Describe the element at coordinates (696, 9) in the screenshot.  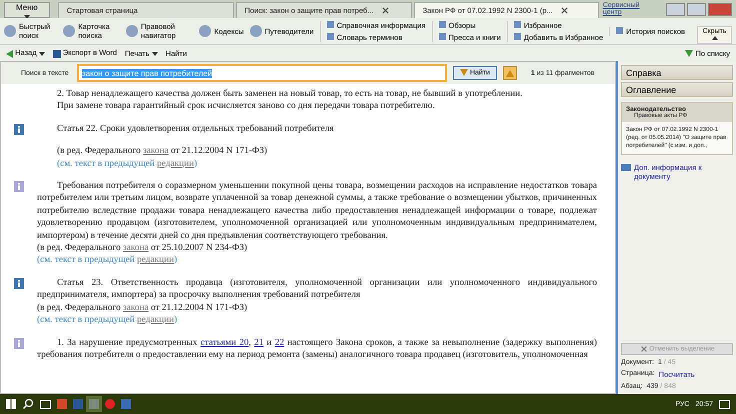
I see `restore-button` at that location.